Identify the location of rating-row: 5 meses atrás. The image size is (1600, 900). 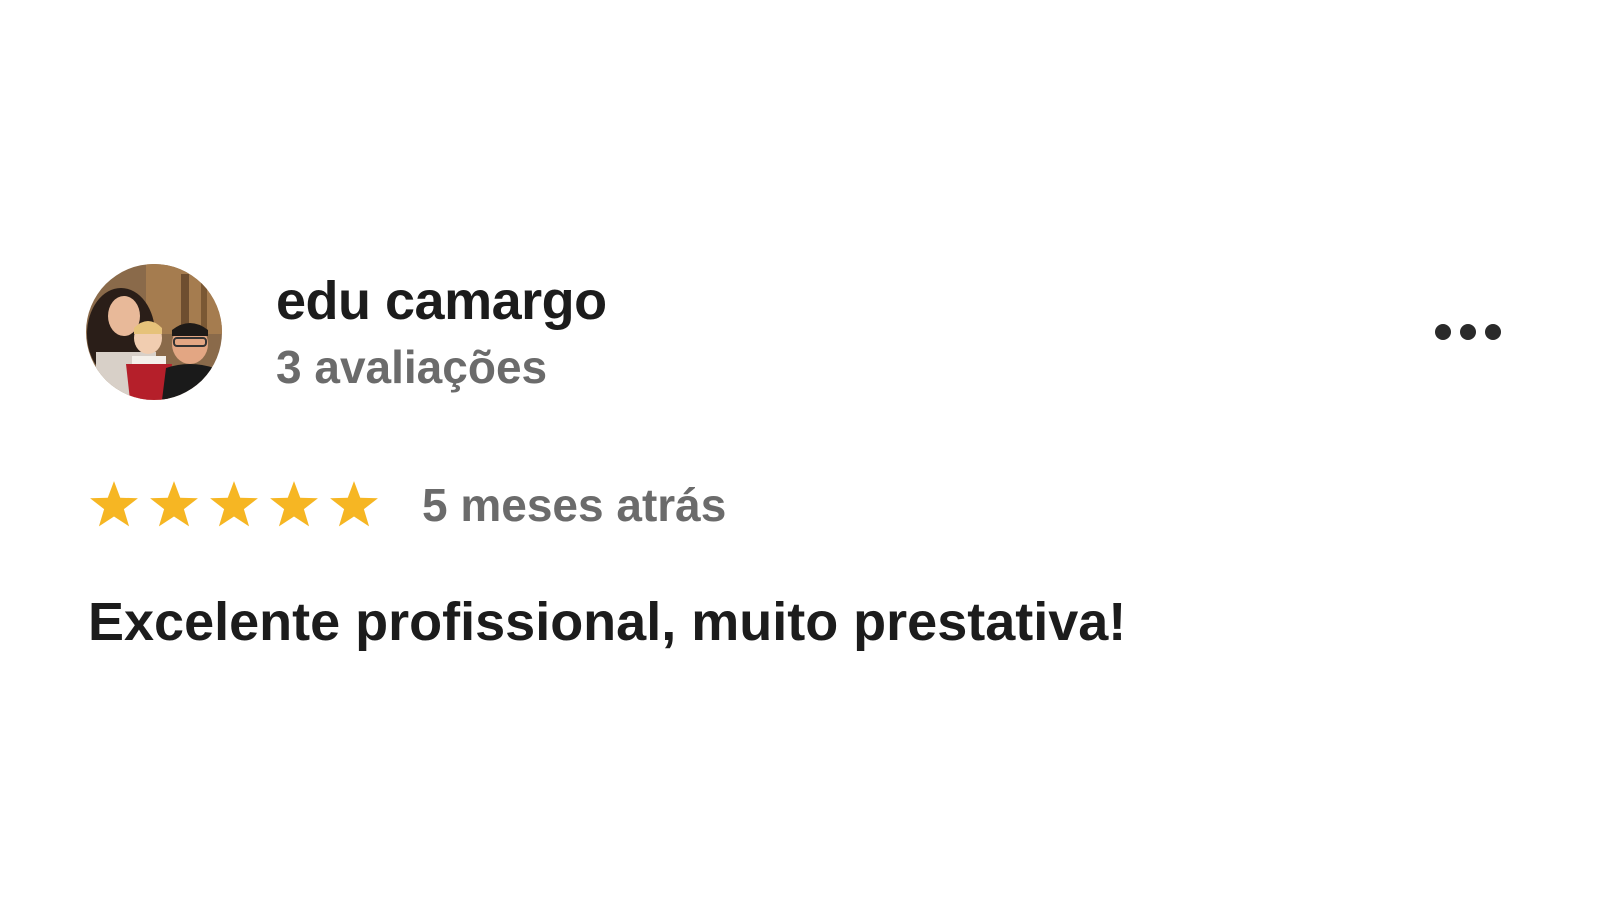
(407, 505).